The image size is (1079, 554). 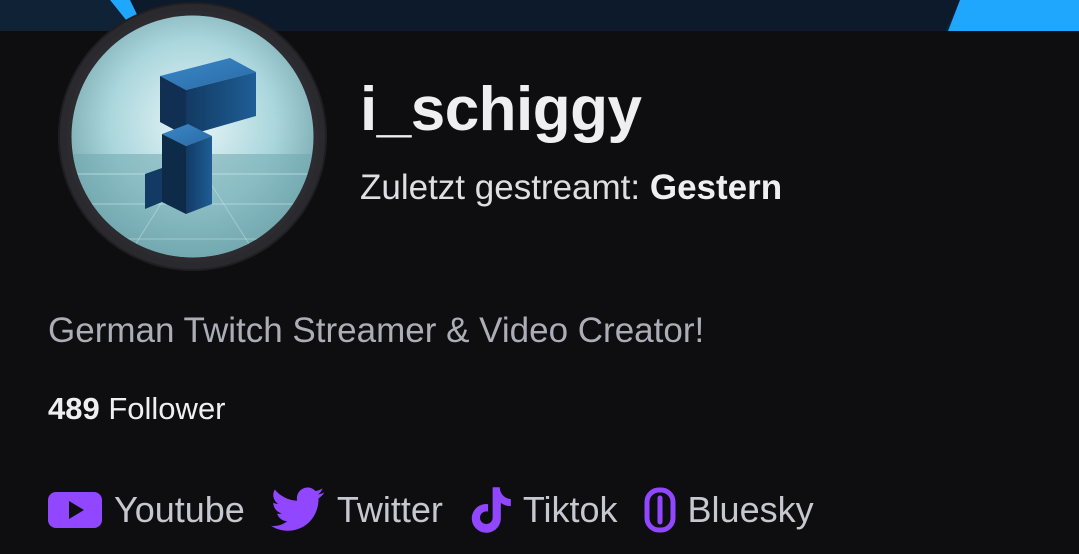 I want to click on twitter-icon, so click(x=297, y=510).